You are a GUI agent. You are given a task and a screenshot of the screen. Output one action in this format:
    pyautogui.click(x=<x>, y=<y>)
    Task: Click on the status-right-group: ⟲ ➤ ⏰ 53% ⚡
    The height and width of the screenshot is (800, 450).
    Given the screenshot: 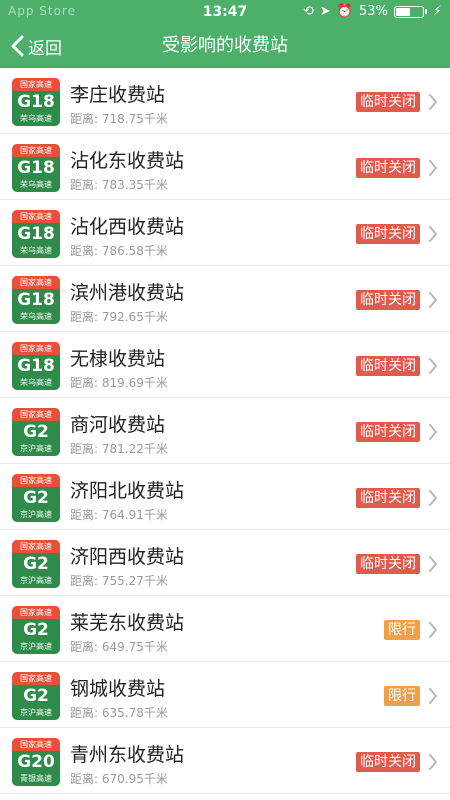 What is the action you would take?
    pyautogui.click(x=372, y=11)
    